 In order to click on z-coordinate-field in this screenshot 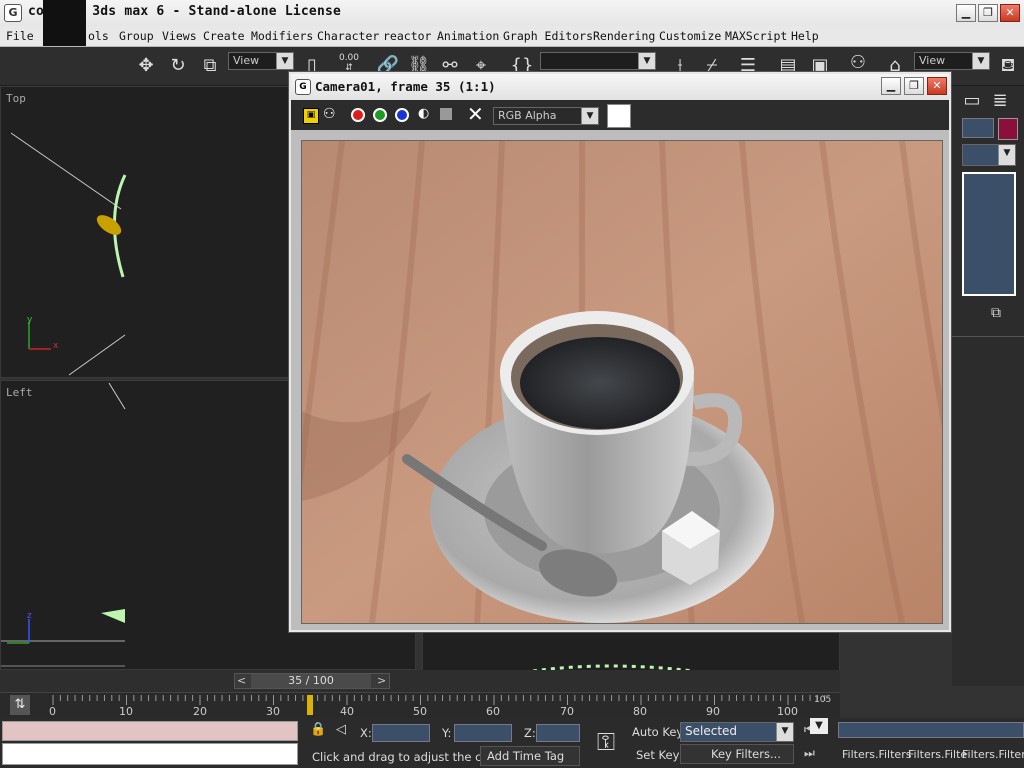, I will do `click(558, 733)`.